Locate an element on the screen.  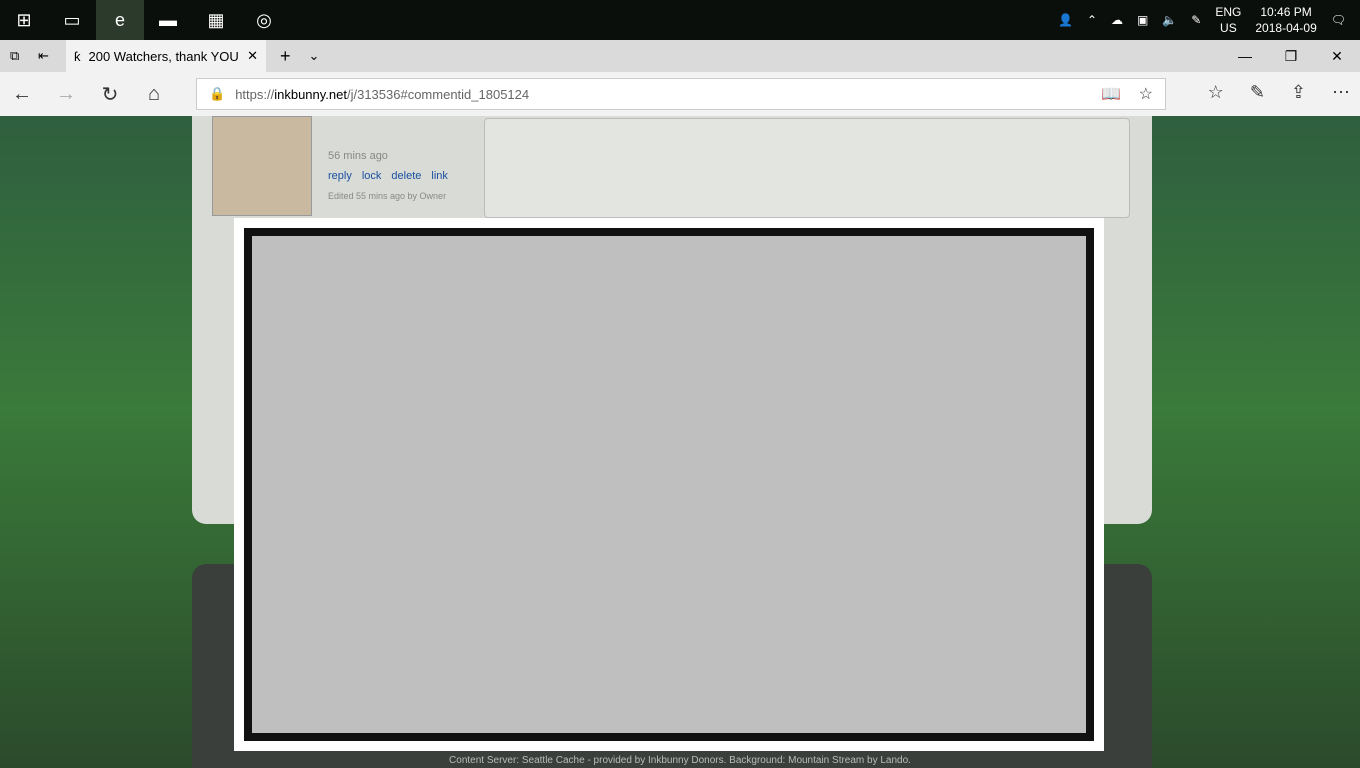
lock-link: lock is located at coordinates (372, 176).